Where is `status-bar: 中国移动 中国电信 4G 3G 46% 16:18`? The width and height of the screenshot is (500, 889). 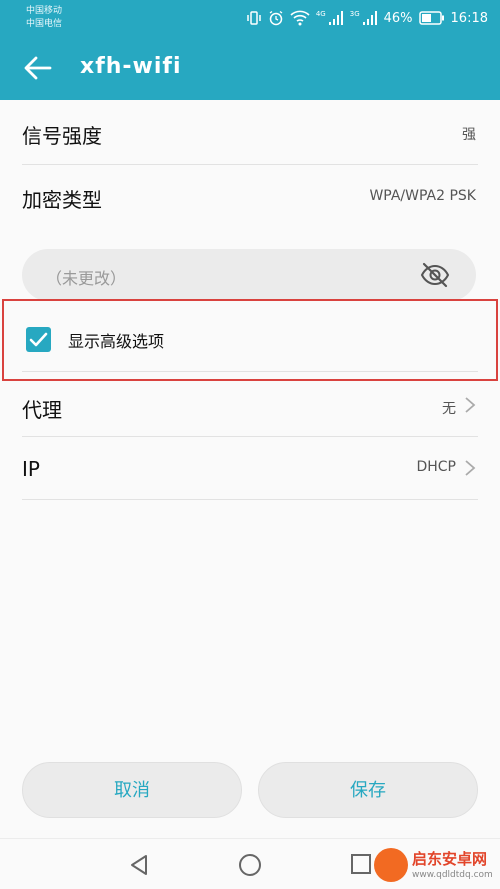
status-bar: 中国移动 中国电信 4G 3G 46% 16:18 is located at coordinates (250, 18).